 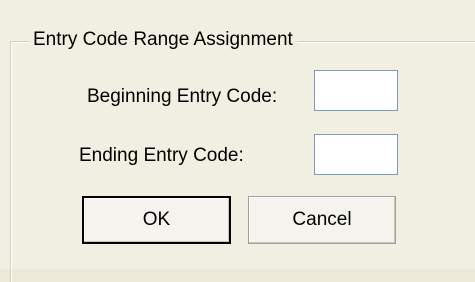 What do you see at coordinates (182, 96) in the screenshot?
I see `beginning-entry-code-label: Beginning Entry Code:` at bounding box center [182, 96].